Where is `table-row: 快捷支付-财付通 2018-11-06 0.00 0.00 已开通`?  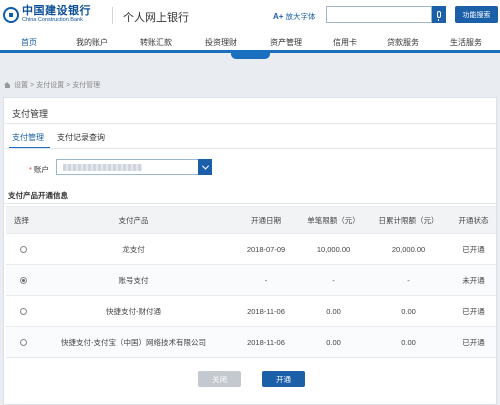 table-row: 快捷支付-财付通 2018-11-06 0.00 0.00 已开通 is located at coordinates (251, 311).